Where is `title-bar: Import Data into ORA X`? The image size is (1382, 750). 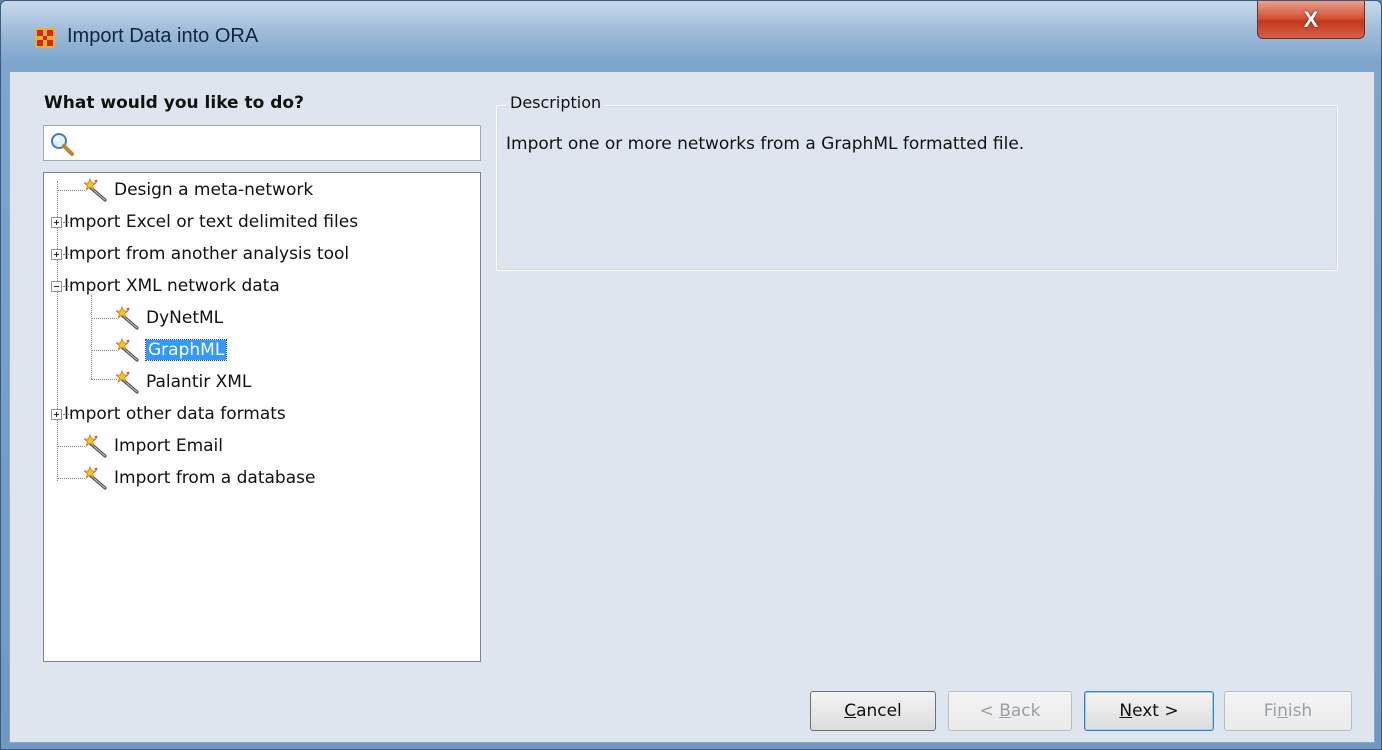
title-bar: Import Data into ORA X is located at coordinates (691, 36).